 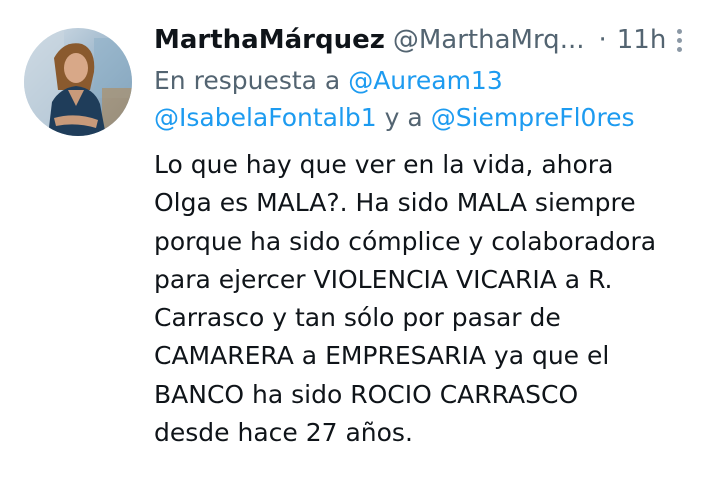 What do you see at coordinates (265, 117) in the screenshot?
I see `mention-link: @IsabelaFontalb1` at bounding box center [265, 117].